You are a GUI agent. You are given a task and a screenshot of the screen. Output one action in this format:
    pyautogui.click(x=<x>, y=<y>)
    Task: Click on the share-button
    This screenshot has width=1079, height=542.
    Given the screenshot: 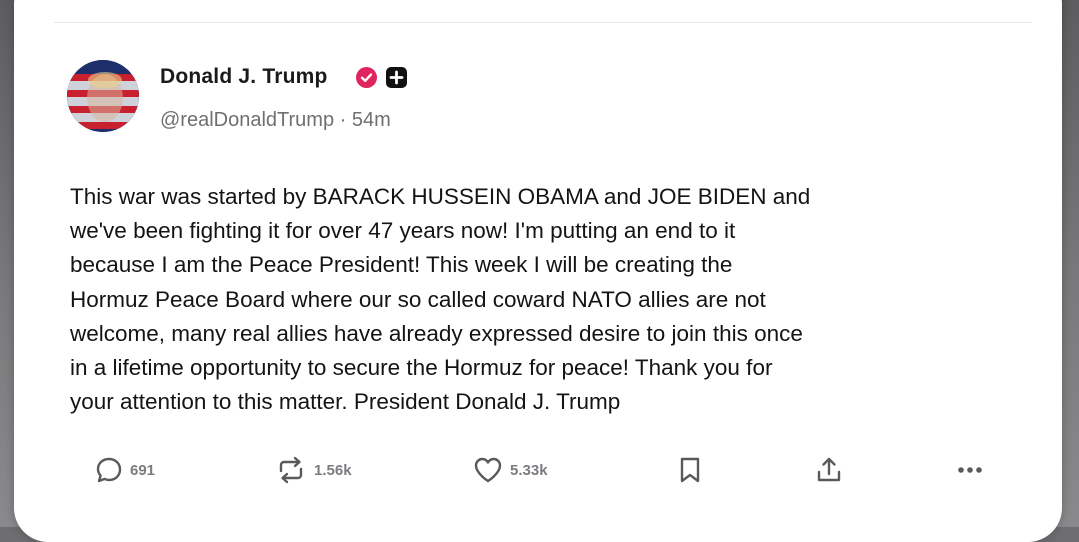 What is the action you would take?
    pyautogui.click(x=829, y=470)
    